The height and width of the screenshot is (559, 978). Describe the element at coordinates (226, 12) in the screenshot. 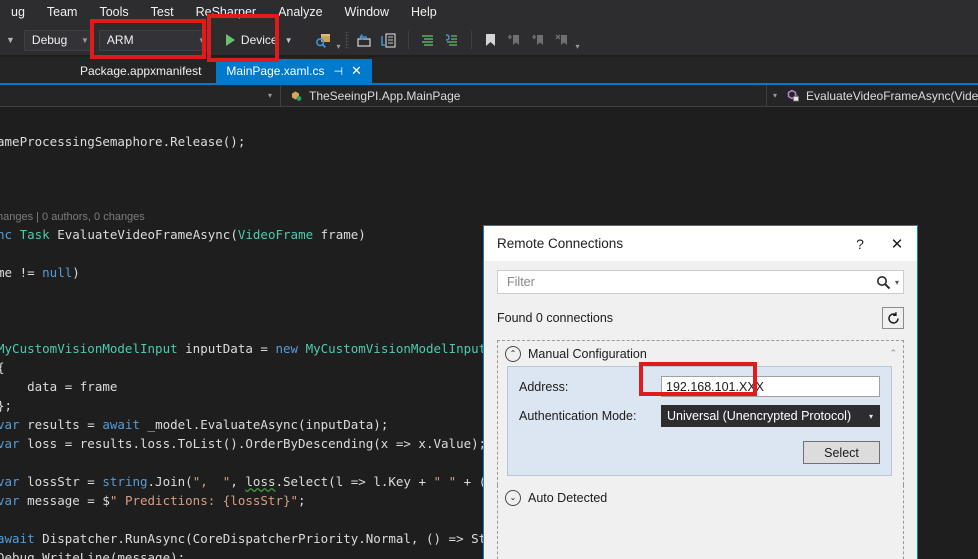

I see `menu-resharper: ReSharper` at that location.